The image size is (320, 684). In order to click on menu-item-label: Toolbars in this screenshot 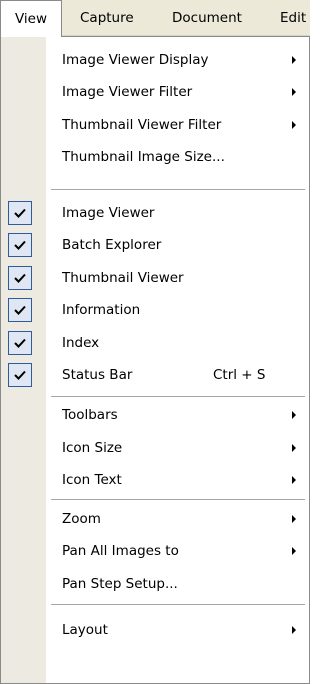, I will do `click(90, 415)`.